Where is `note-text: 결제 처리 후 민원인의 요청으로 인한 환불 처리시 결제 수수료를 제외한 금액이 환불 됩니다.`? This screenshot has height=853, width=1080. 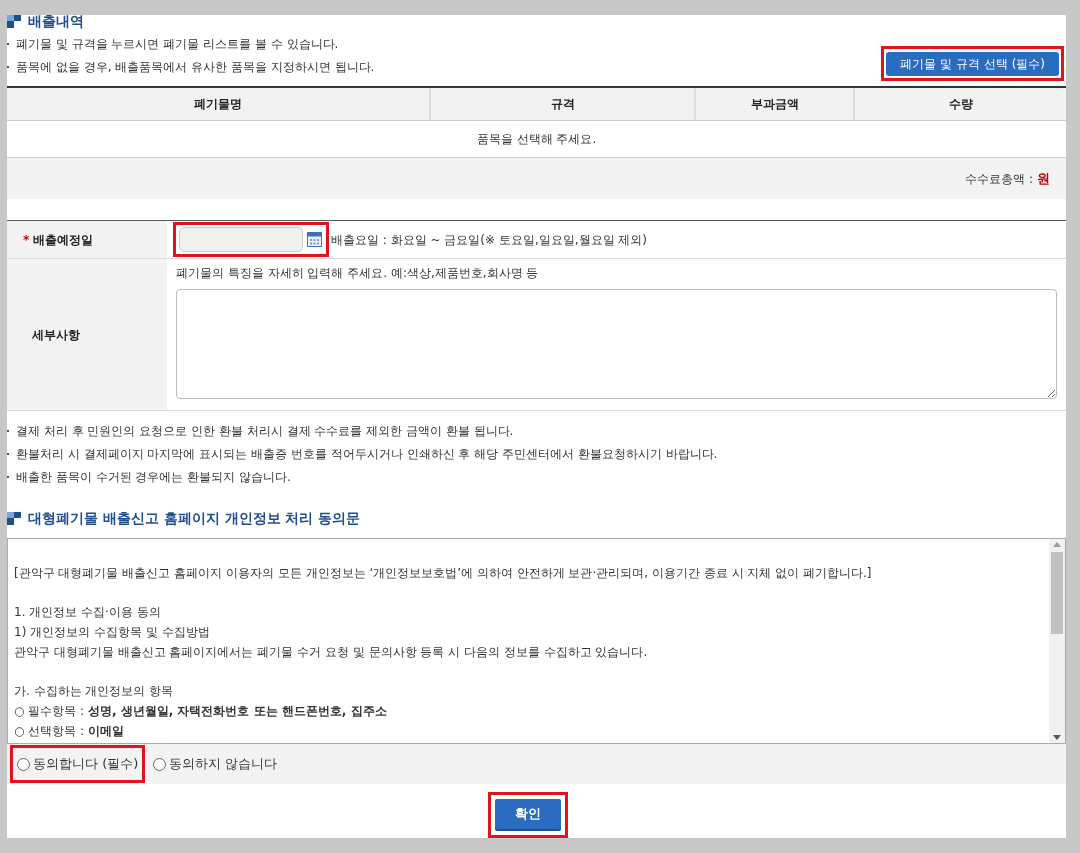
note-text: 결제 처리 후 민원인의 요청으로 인한 환불 처리시 결제 수수료를 제외한 금액이 환불 됩니다. is located at coordinates (265, 431).